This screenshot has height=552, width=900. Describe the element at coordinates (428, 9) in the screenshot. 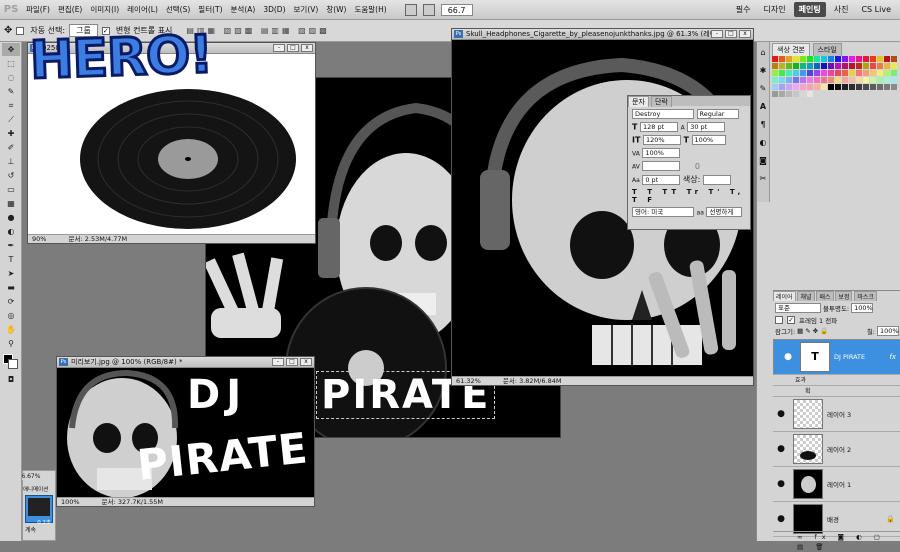

I see `minibridge-icon` at that location.